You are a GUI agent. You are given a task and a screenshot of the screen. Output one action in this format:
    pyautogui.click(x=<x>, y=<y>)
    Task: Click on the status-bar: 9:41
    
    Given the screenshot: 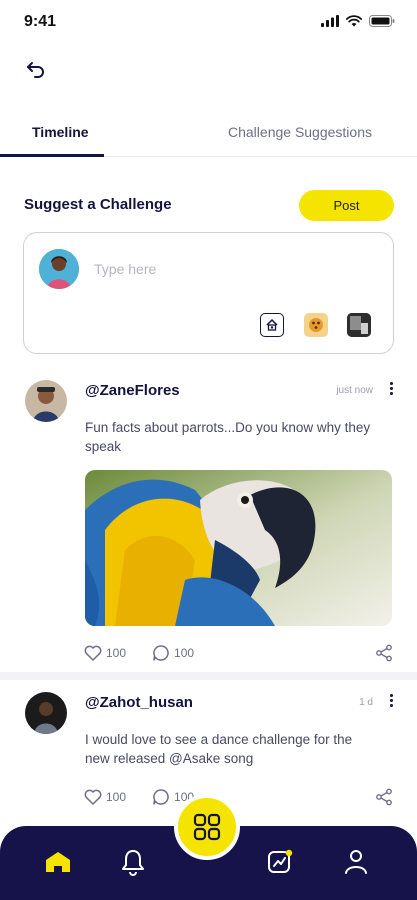 What is the action you would take?
    pyautogui.click(x=208, y=22)
    